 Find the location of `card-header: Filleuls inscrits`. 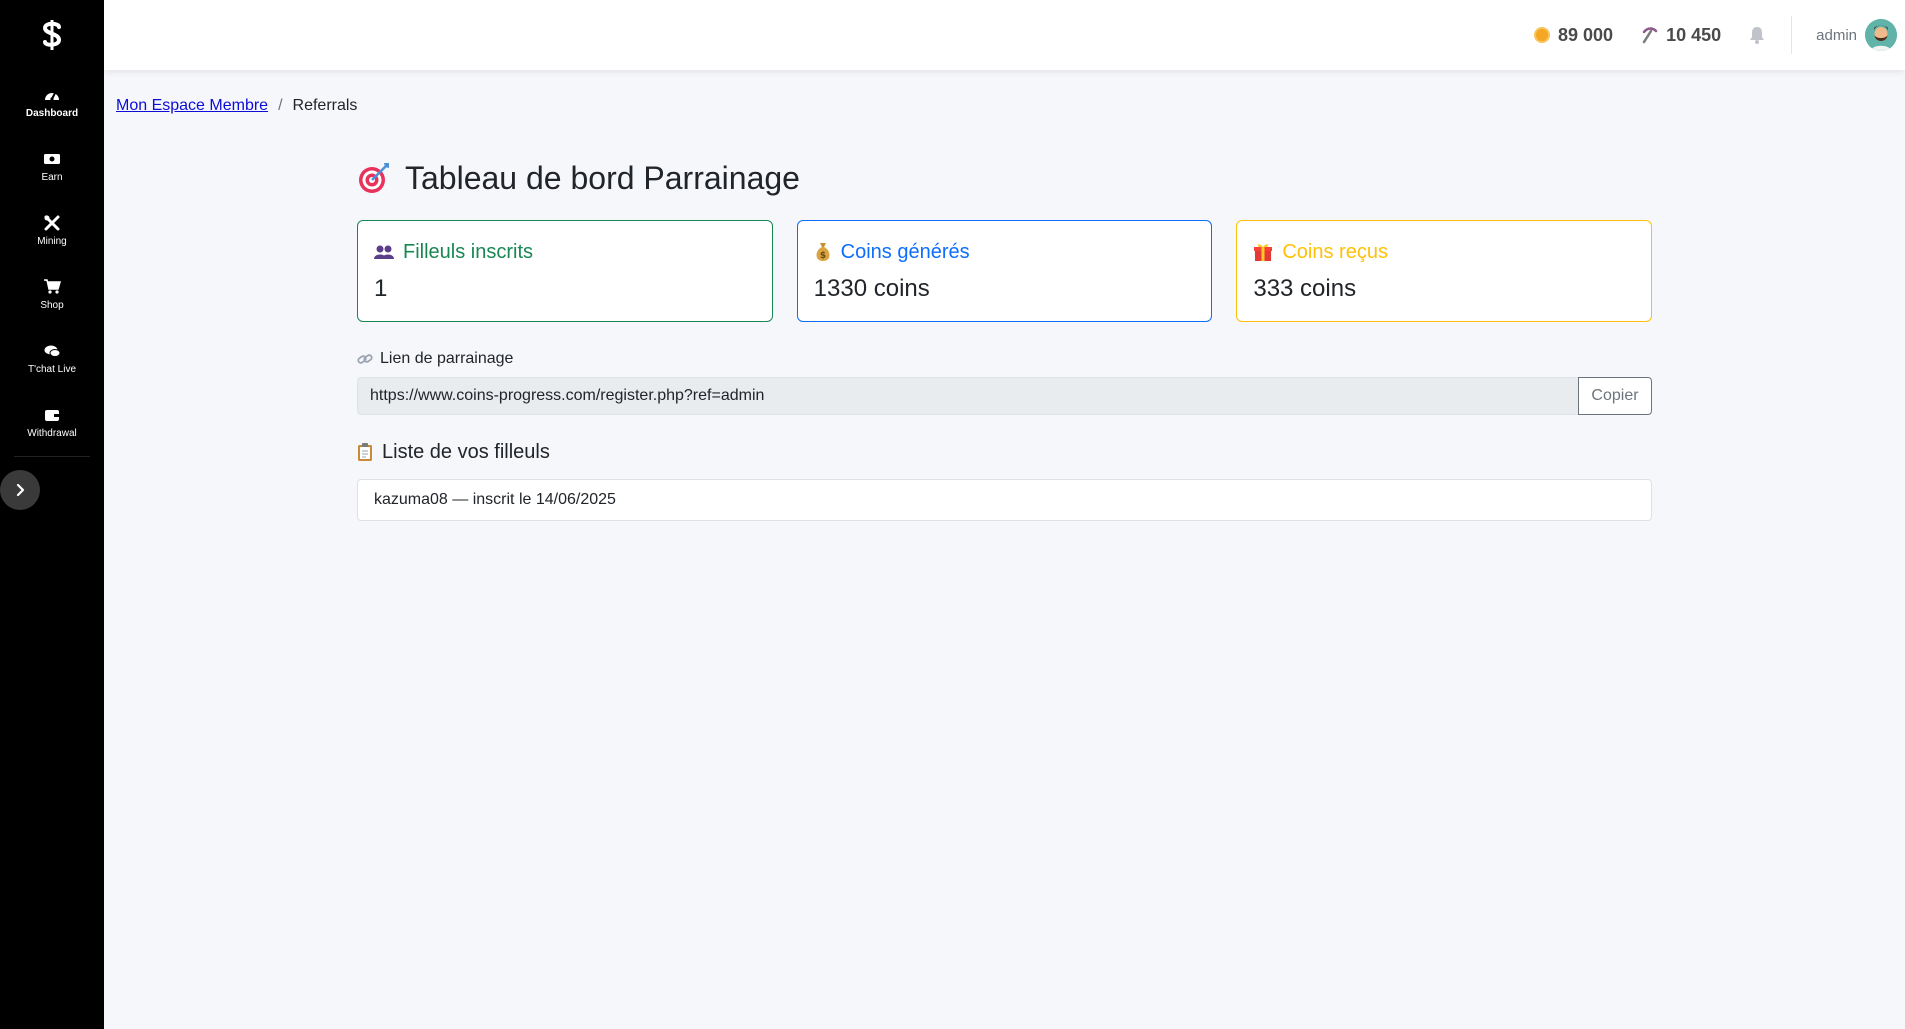

card-header: Filleuls inscrits is located at coordinates (565, 252).